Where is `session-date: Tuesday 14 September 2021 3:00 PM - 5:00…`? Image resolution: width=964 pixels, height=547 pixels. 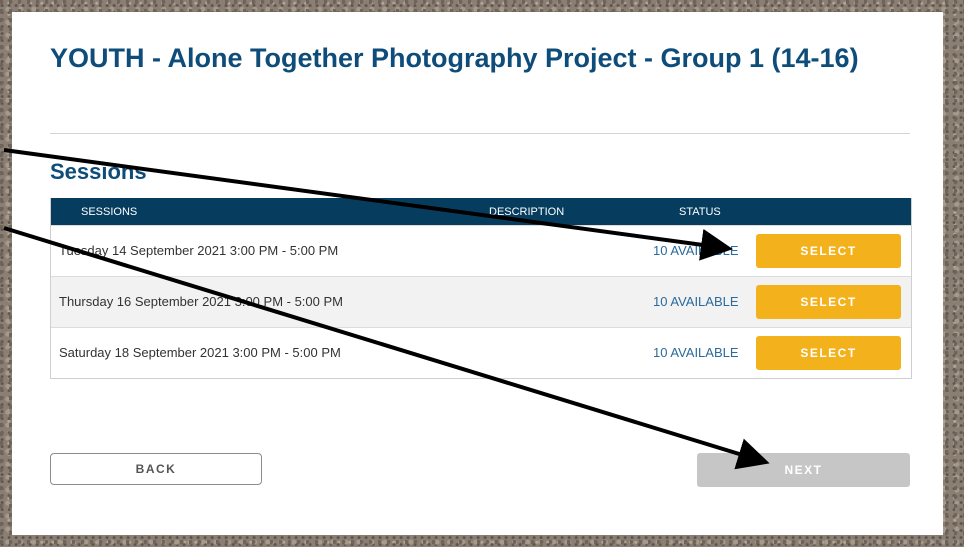
session-date: Tuesday 14 September 2021 3:00 PM - 5:00… is located at coordinates (199, 250).